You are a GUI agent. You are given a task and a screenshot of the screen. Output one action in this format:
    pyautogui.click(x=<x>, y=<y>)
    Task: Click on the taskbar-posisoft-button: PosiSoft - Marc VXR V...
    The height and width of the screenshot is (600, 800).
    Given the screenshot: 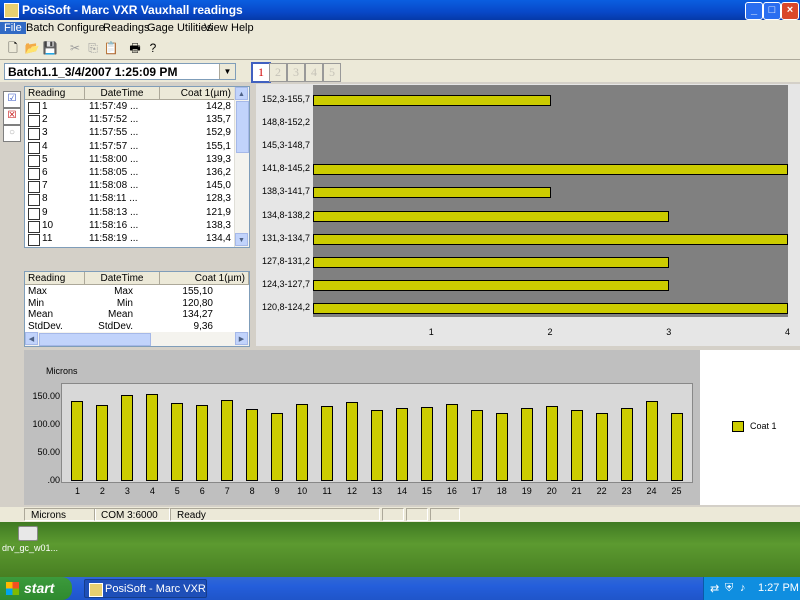 What is the action you would take?
    pyautogui.click(x=145, y=588)
    